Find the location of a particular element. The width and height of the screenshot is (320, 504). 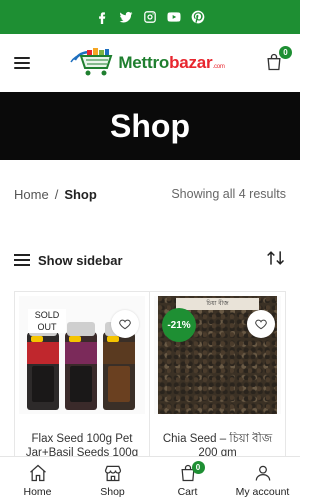

logo-text-suffix: .com is located at coordinates (218, 67).